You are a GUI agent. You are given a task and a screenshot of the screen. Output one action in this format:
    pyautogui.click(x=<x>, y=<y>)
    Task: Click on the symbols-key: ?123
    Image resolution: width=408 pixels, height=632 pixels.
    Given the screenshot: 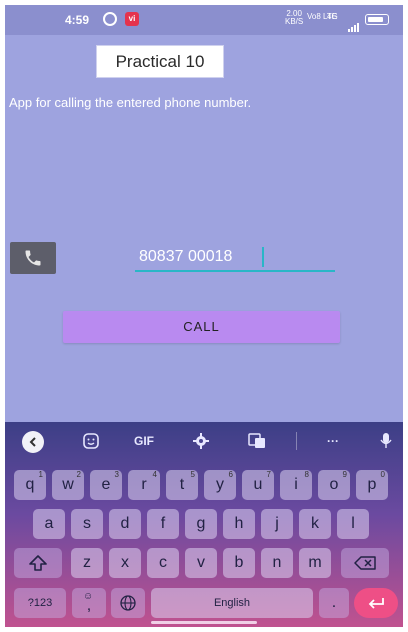 What is the action you would take?
    pyautogui.click(x=40, y=603)
    